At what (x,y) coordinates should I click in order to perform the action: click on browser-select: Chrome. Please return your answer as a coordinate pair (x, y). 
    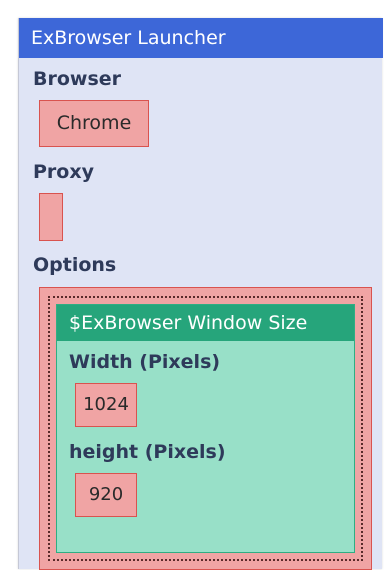
    Looking at the image, I should click on (94, 123).